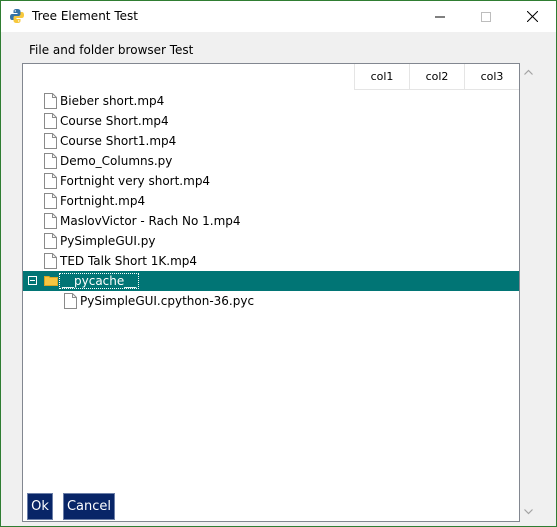 The image size is (557, 527). I want to click on tree-row: Fortnight very short.mp4, so click(271, 181).